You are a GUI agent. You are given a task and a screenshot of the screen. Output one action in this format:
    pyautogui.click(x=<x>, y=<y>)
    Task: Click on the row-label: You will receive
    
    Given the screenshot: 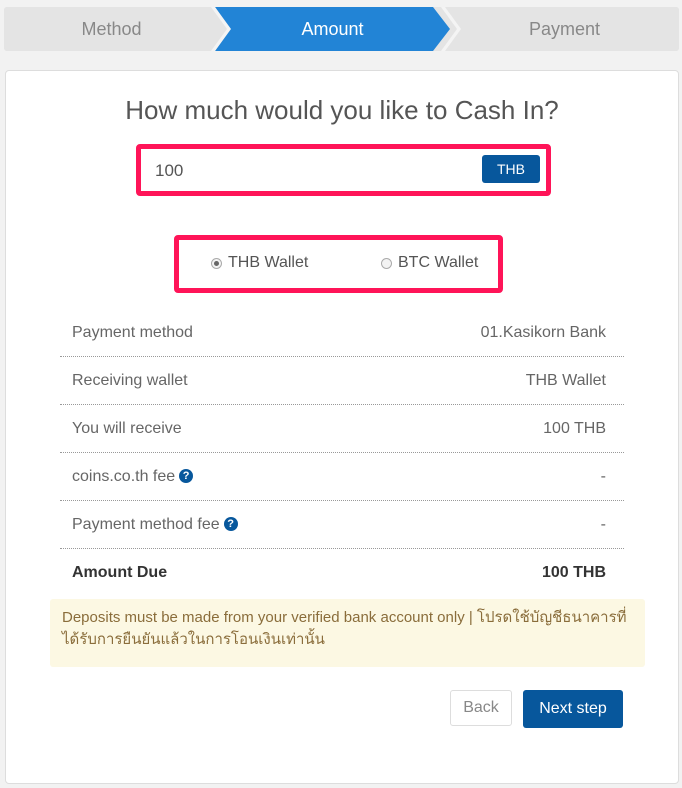 What is the action you would take?
    pyautogui.click(x=127, y=428)
    